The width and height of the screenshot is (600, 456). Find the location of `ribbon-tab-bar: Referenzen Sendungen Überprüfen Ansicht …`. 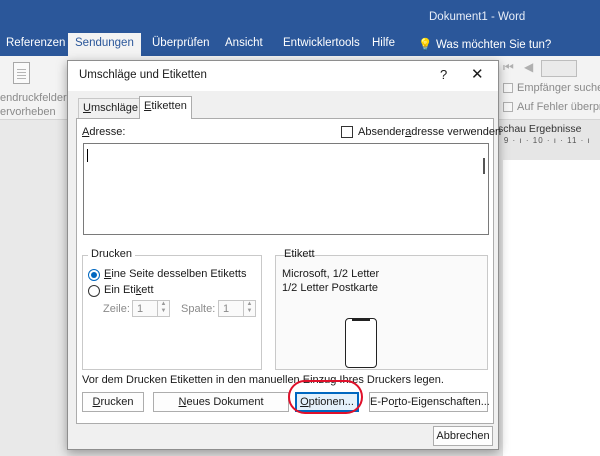

ribbon-tab-bar: Referenzen Sendungen Überprüfen Ansicht … is located at coordinates (300, 44).